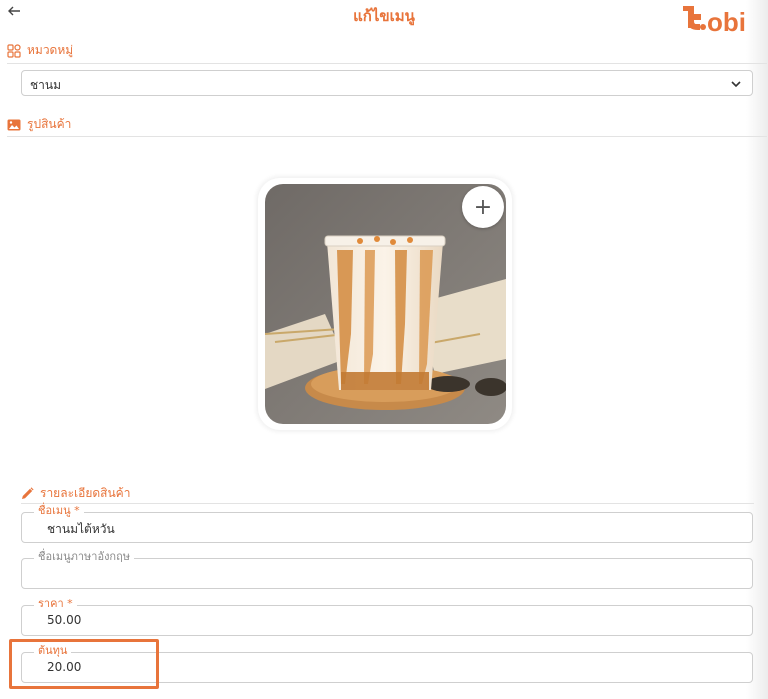  I want to click on header: แก้ไขเมนู obi, so click(384, 18).